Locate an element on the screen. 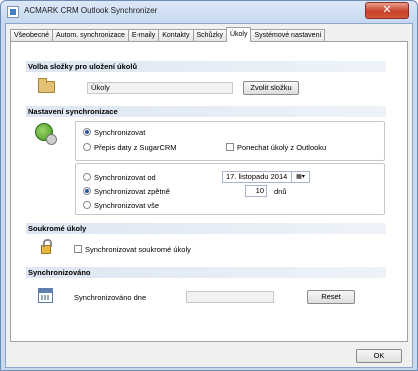 The image size is (418, 371). sync-mode-group is located at coordinates (230, 141).